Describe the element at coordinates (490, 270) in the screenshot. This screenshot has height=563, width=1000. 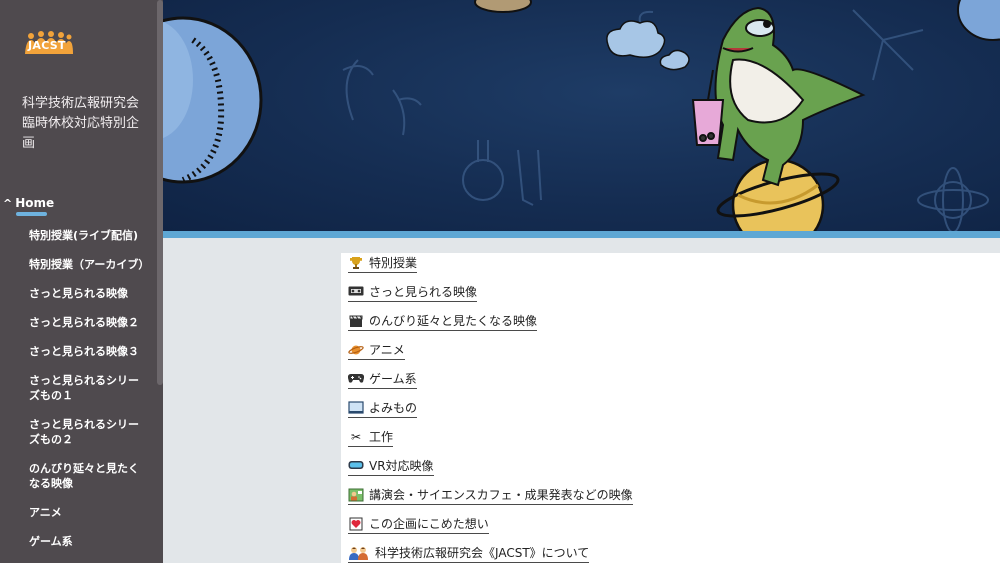
I see `list-item: 特別授業` at that location.